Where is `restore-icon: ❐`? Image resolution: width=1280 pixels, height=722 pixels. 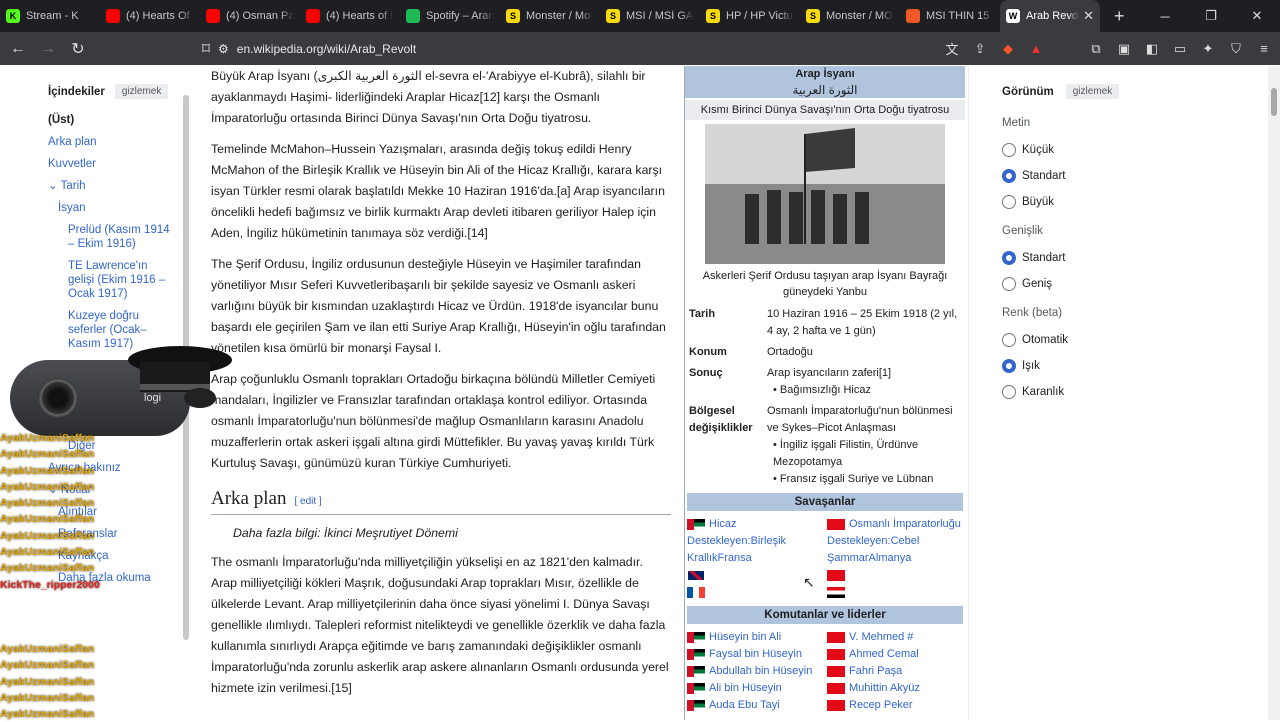
restore-icon: ❐ is located at coordinates (1211, 16).